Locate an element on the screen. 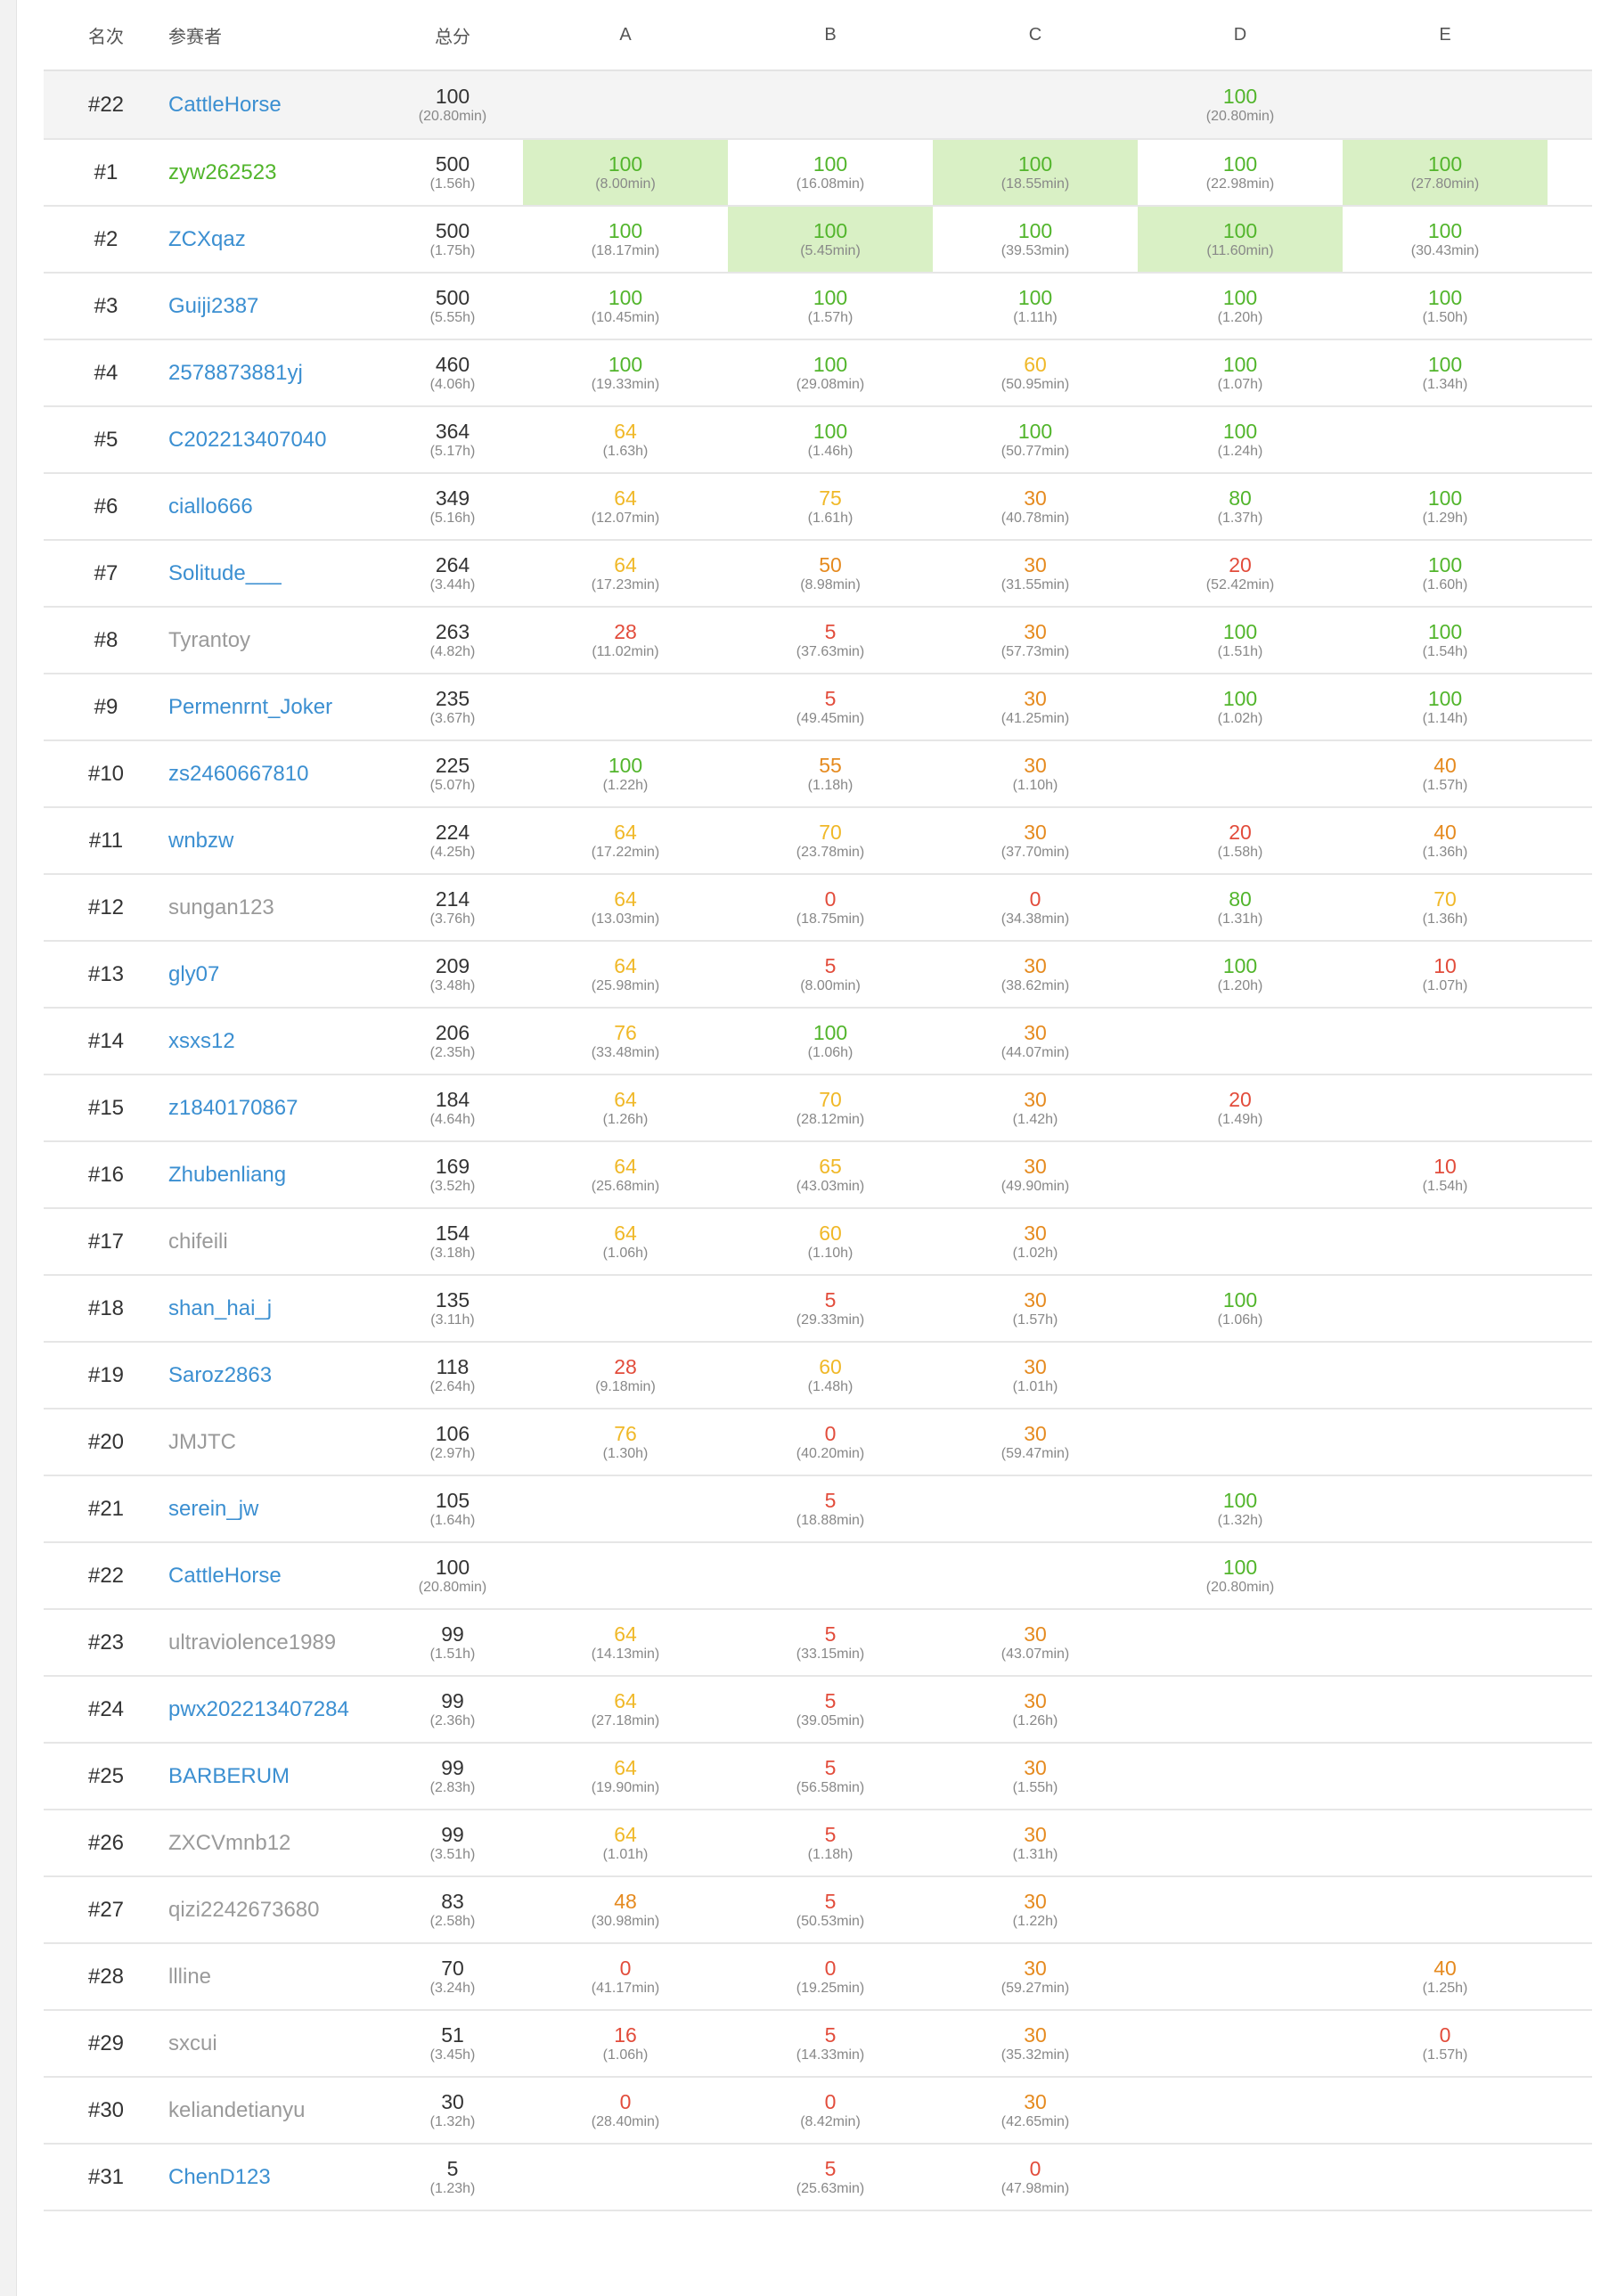 The image size is (1609, 2296). participant-link: sungan123 is located at coordinates (275, 907).